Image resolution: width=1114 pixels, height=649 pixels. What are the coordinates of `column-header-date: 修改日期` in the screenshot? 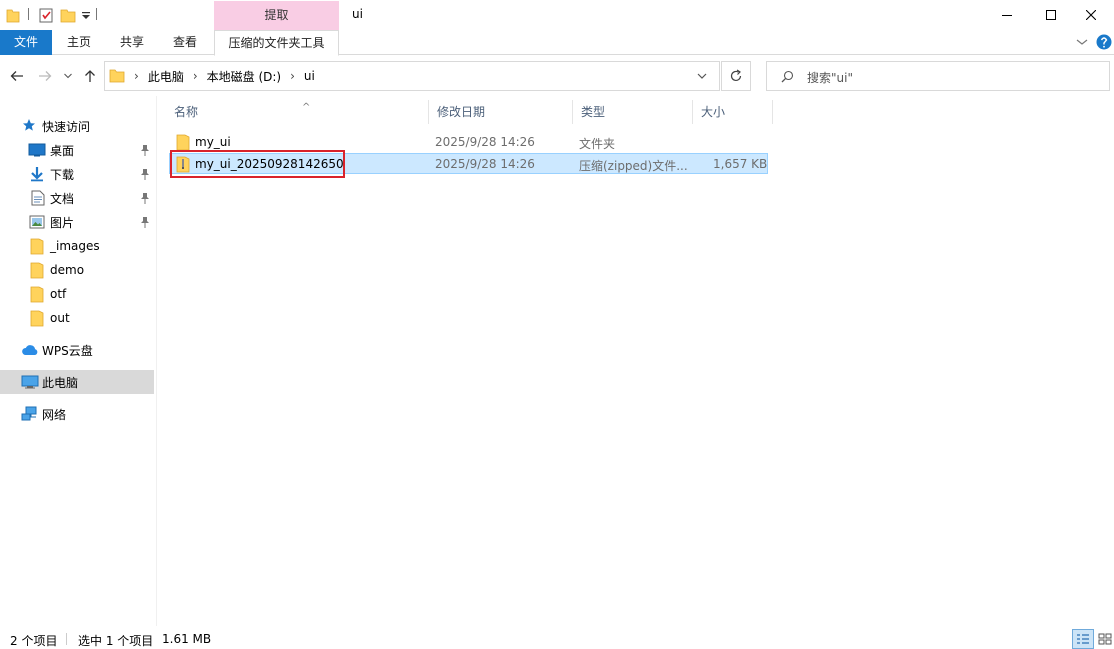 It's located at (501, 112).